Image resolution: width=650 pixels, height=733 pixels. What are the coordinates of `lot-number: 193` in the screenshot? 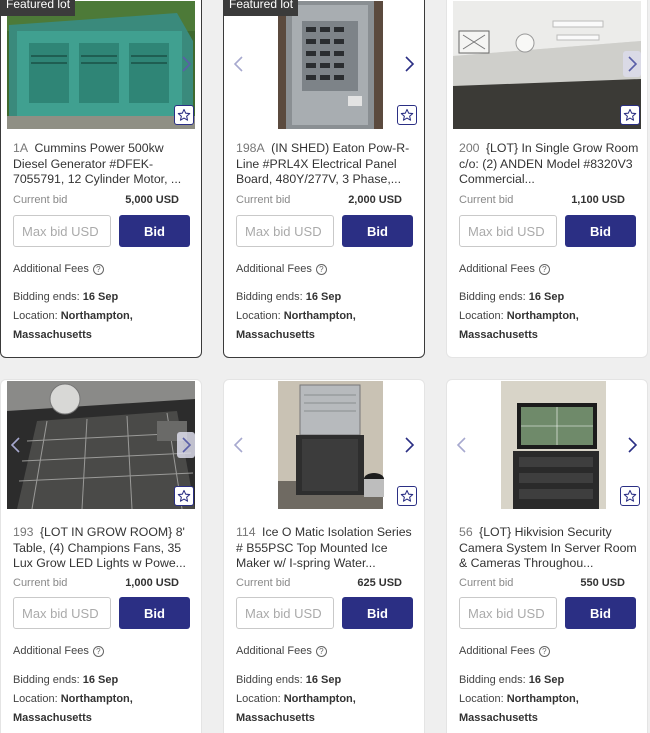 It's located at (23, 532).